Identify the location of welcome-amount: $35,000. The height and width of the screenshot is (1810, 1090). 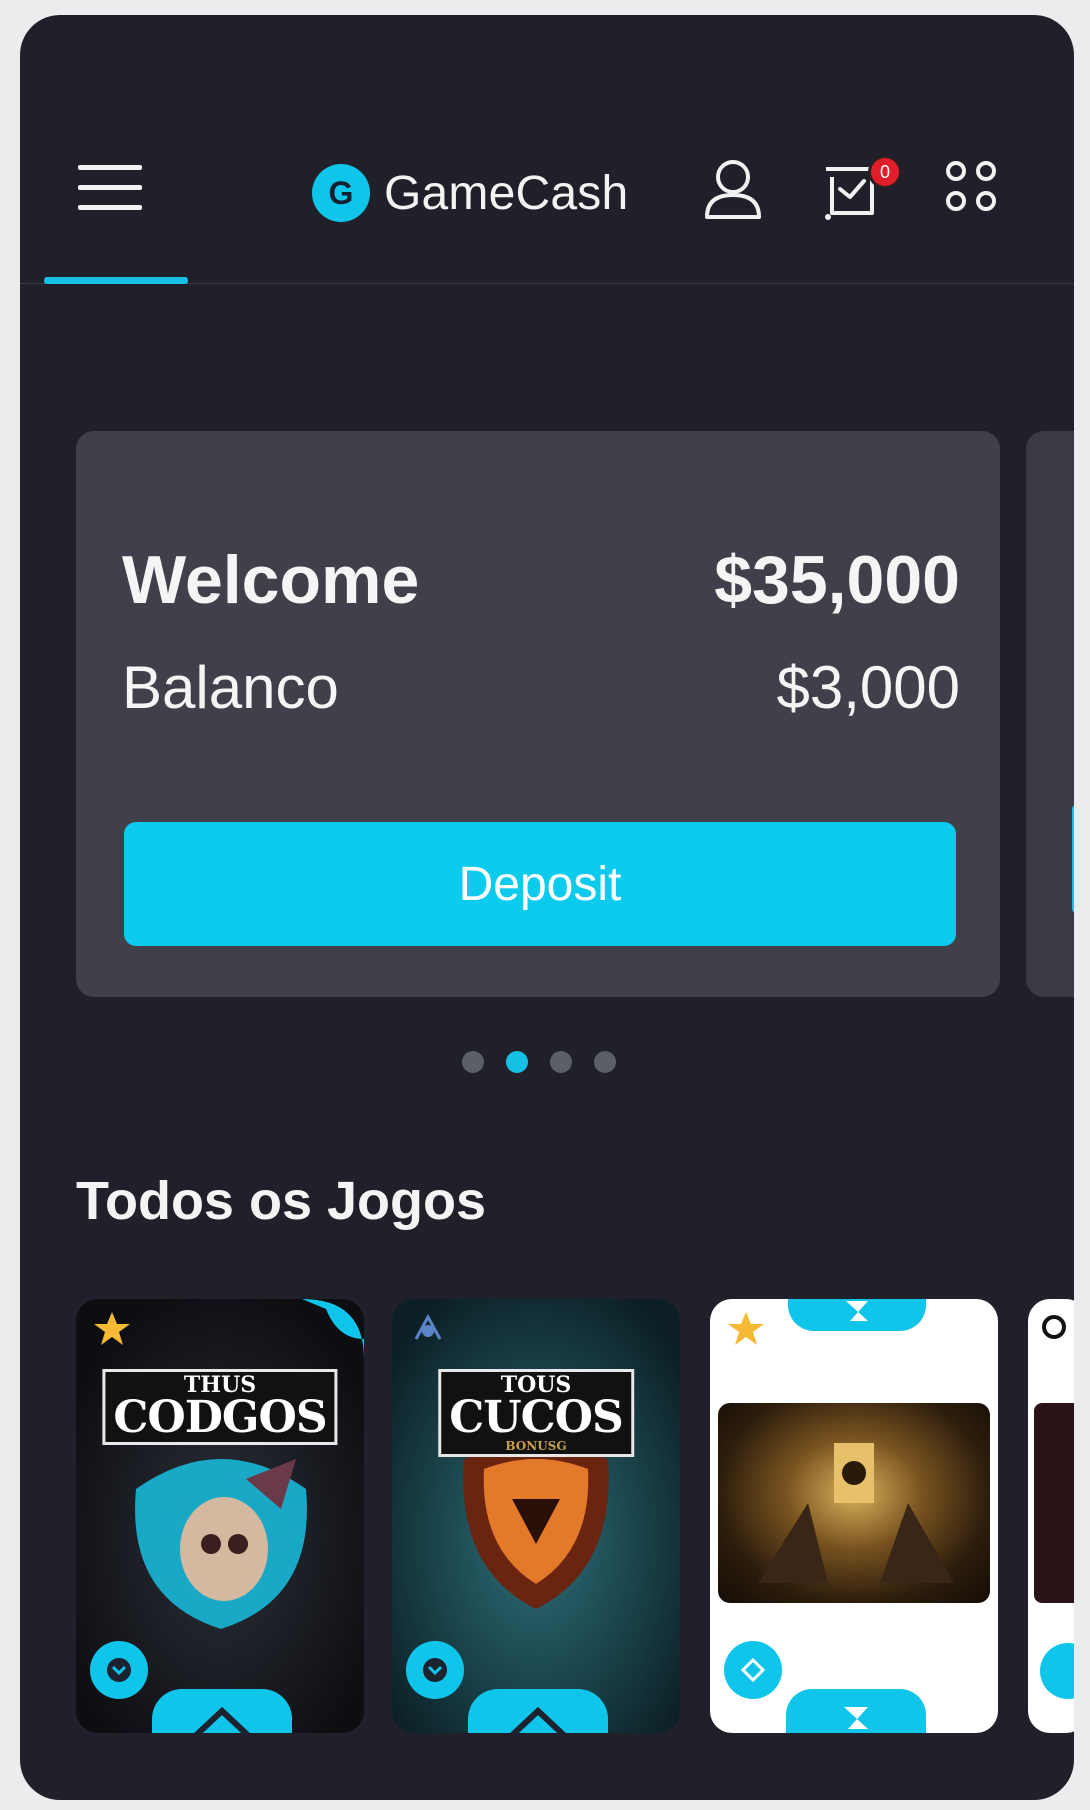
(837, 580).